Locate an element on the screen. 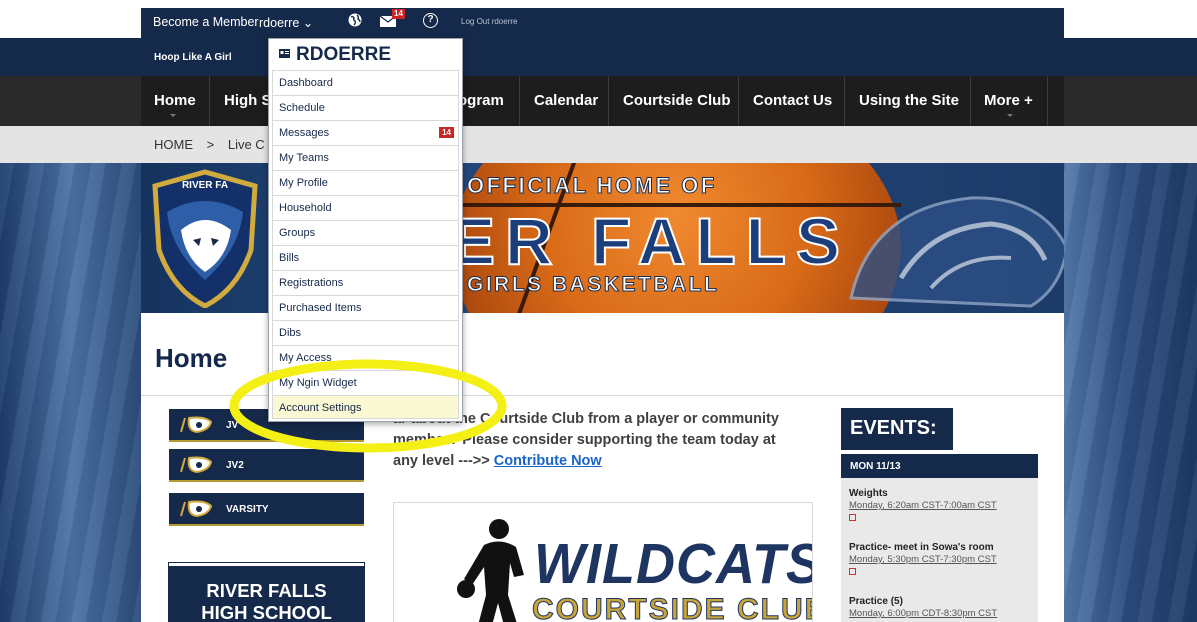 This screenshot has width=1197, height=622. school-name-block: RIVER FALLS HIGH SCHOOL is located at coordinates (266, 592).